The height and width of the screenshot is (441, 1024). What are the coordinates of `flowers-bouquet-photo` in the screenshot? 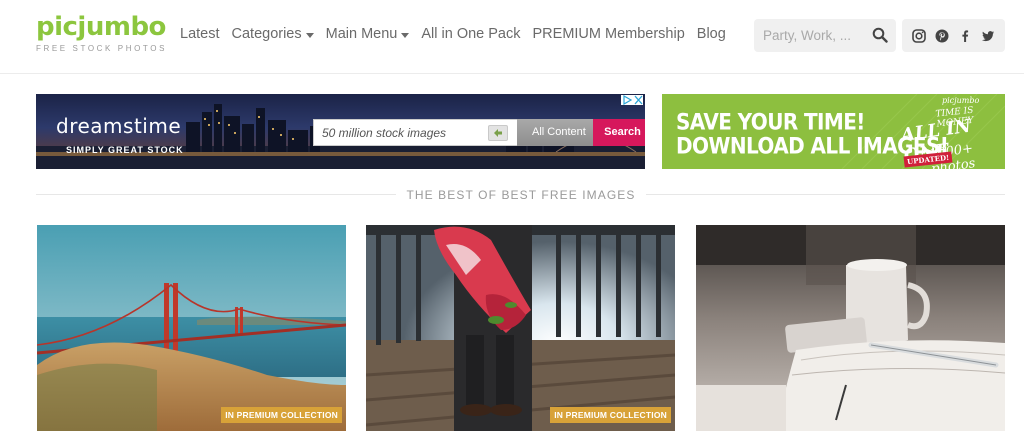 It's located at (520, 328).